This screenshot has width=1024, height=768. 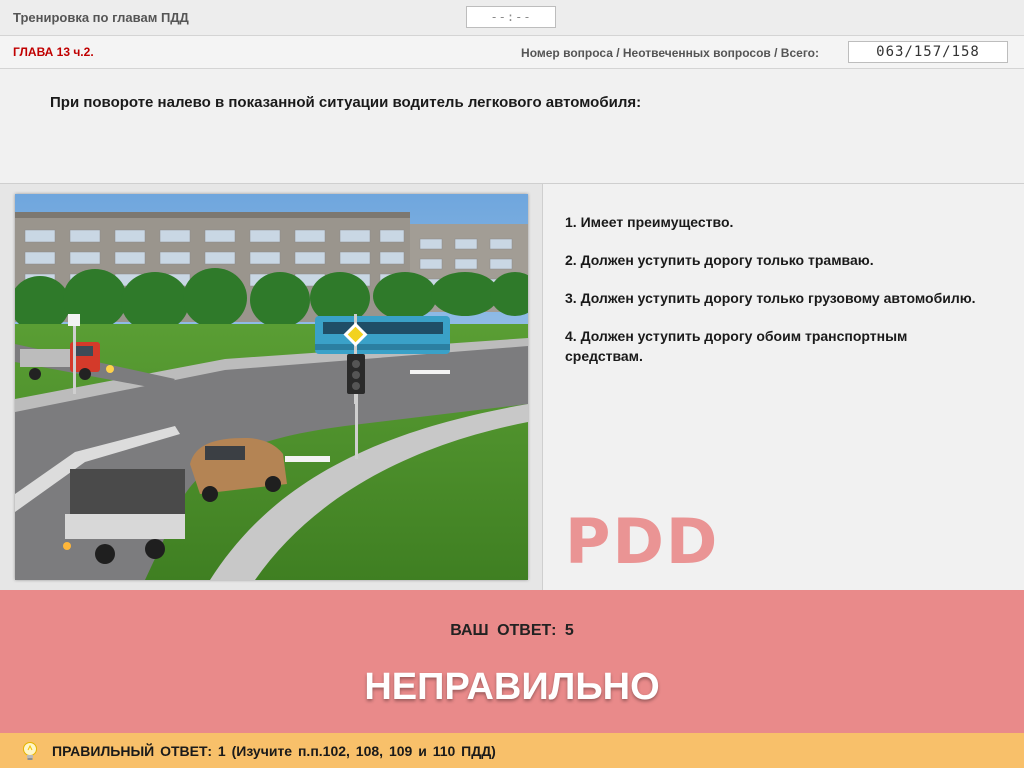 What do you see at coordinates (30, 751) in the screenshot?
I see `lightbulb-icon` at bounding box center [30, 751].